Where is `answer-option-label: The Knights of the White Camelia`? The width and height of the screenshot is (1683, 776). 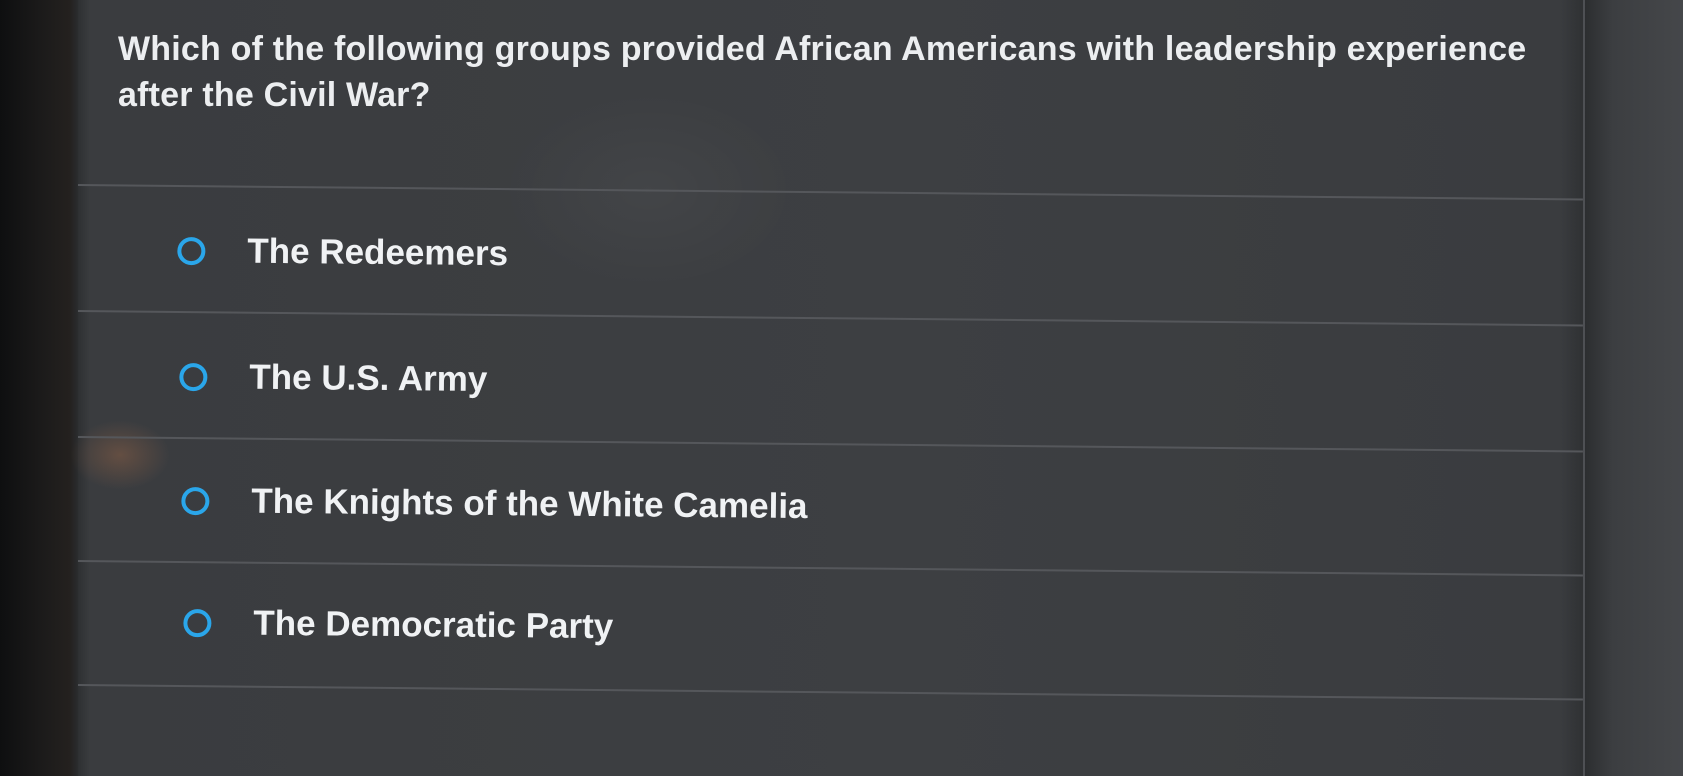 answer-option-label: The Knights of the White Camelia is located at coordinates (529, 504).